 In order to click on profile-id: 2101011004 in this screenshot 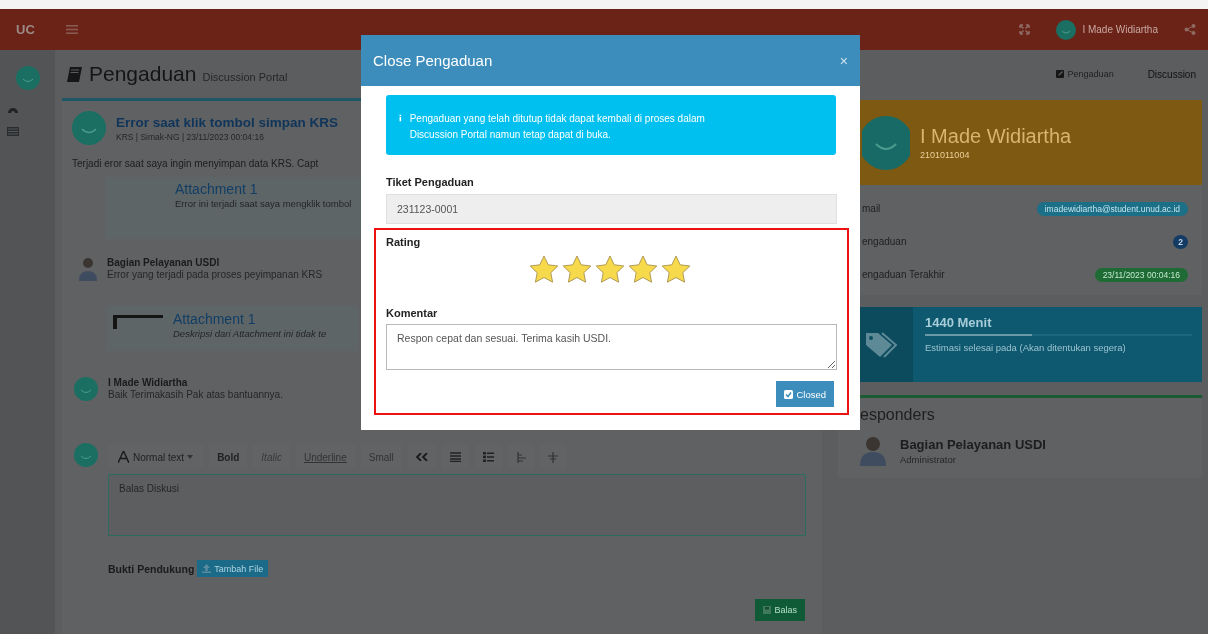, I will do `click(945, 155)`.